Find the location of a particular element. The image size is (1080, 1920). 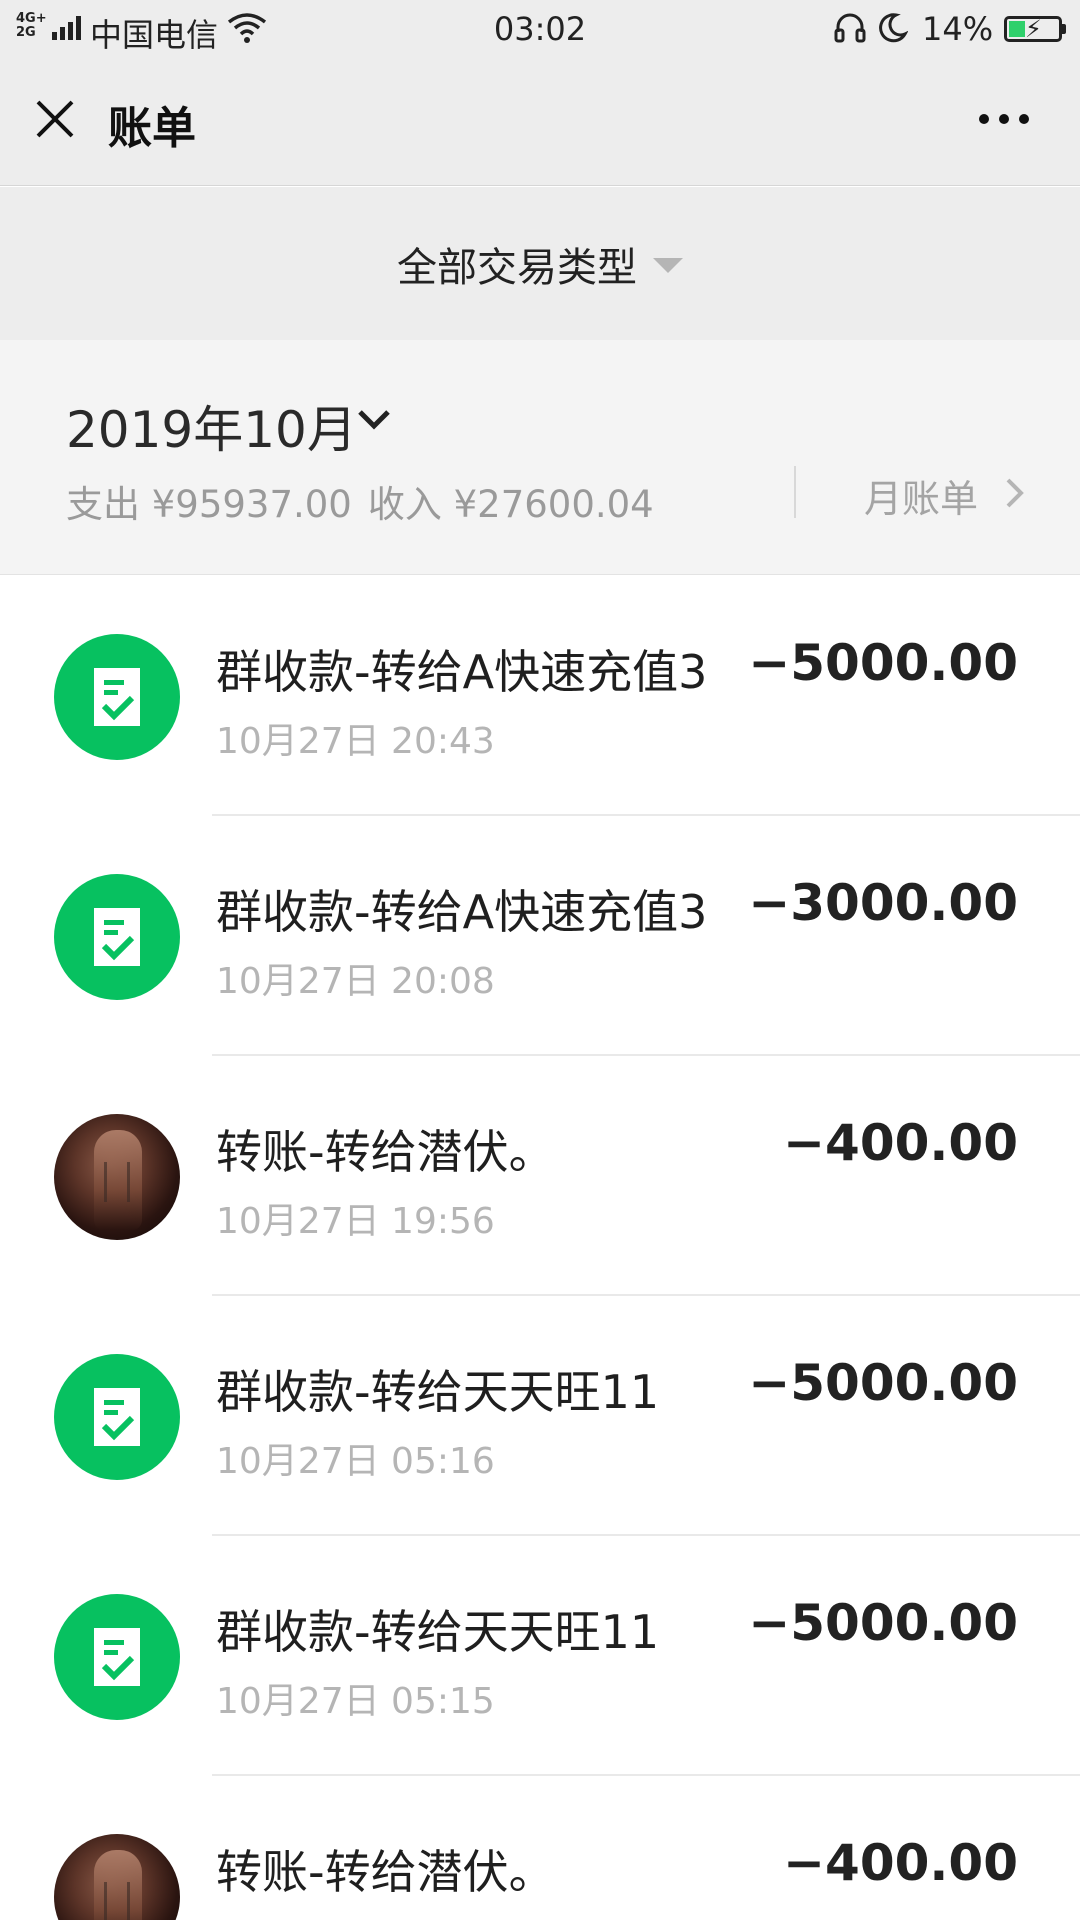

headset-icon is located at coordinates (850, 28).